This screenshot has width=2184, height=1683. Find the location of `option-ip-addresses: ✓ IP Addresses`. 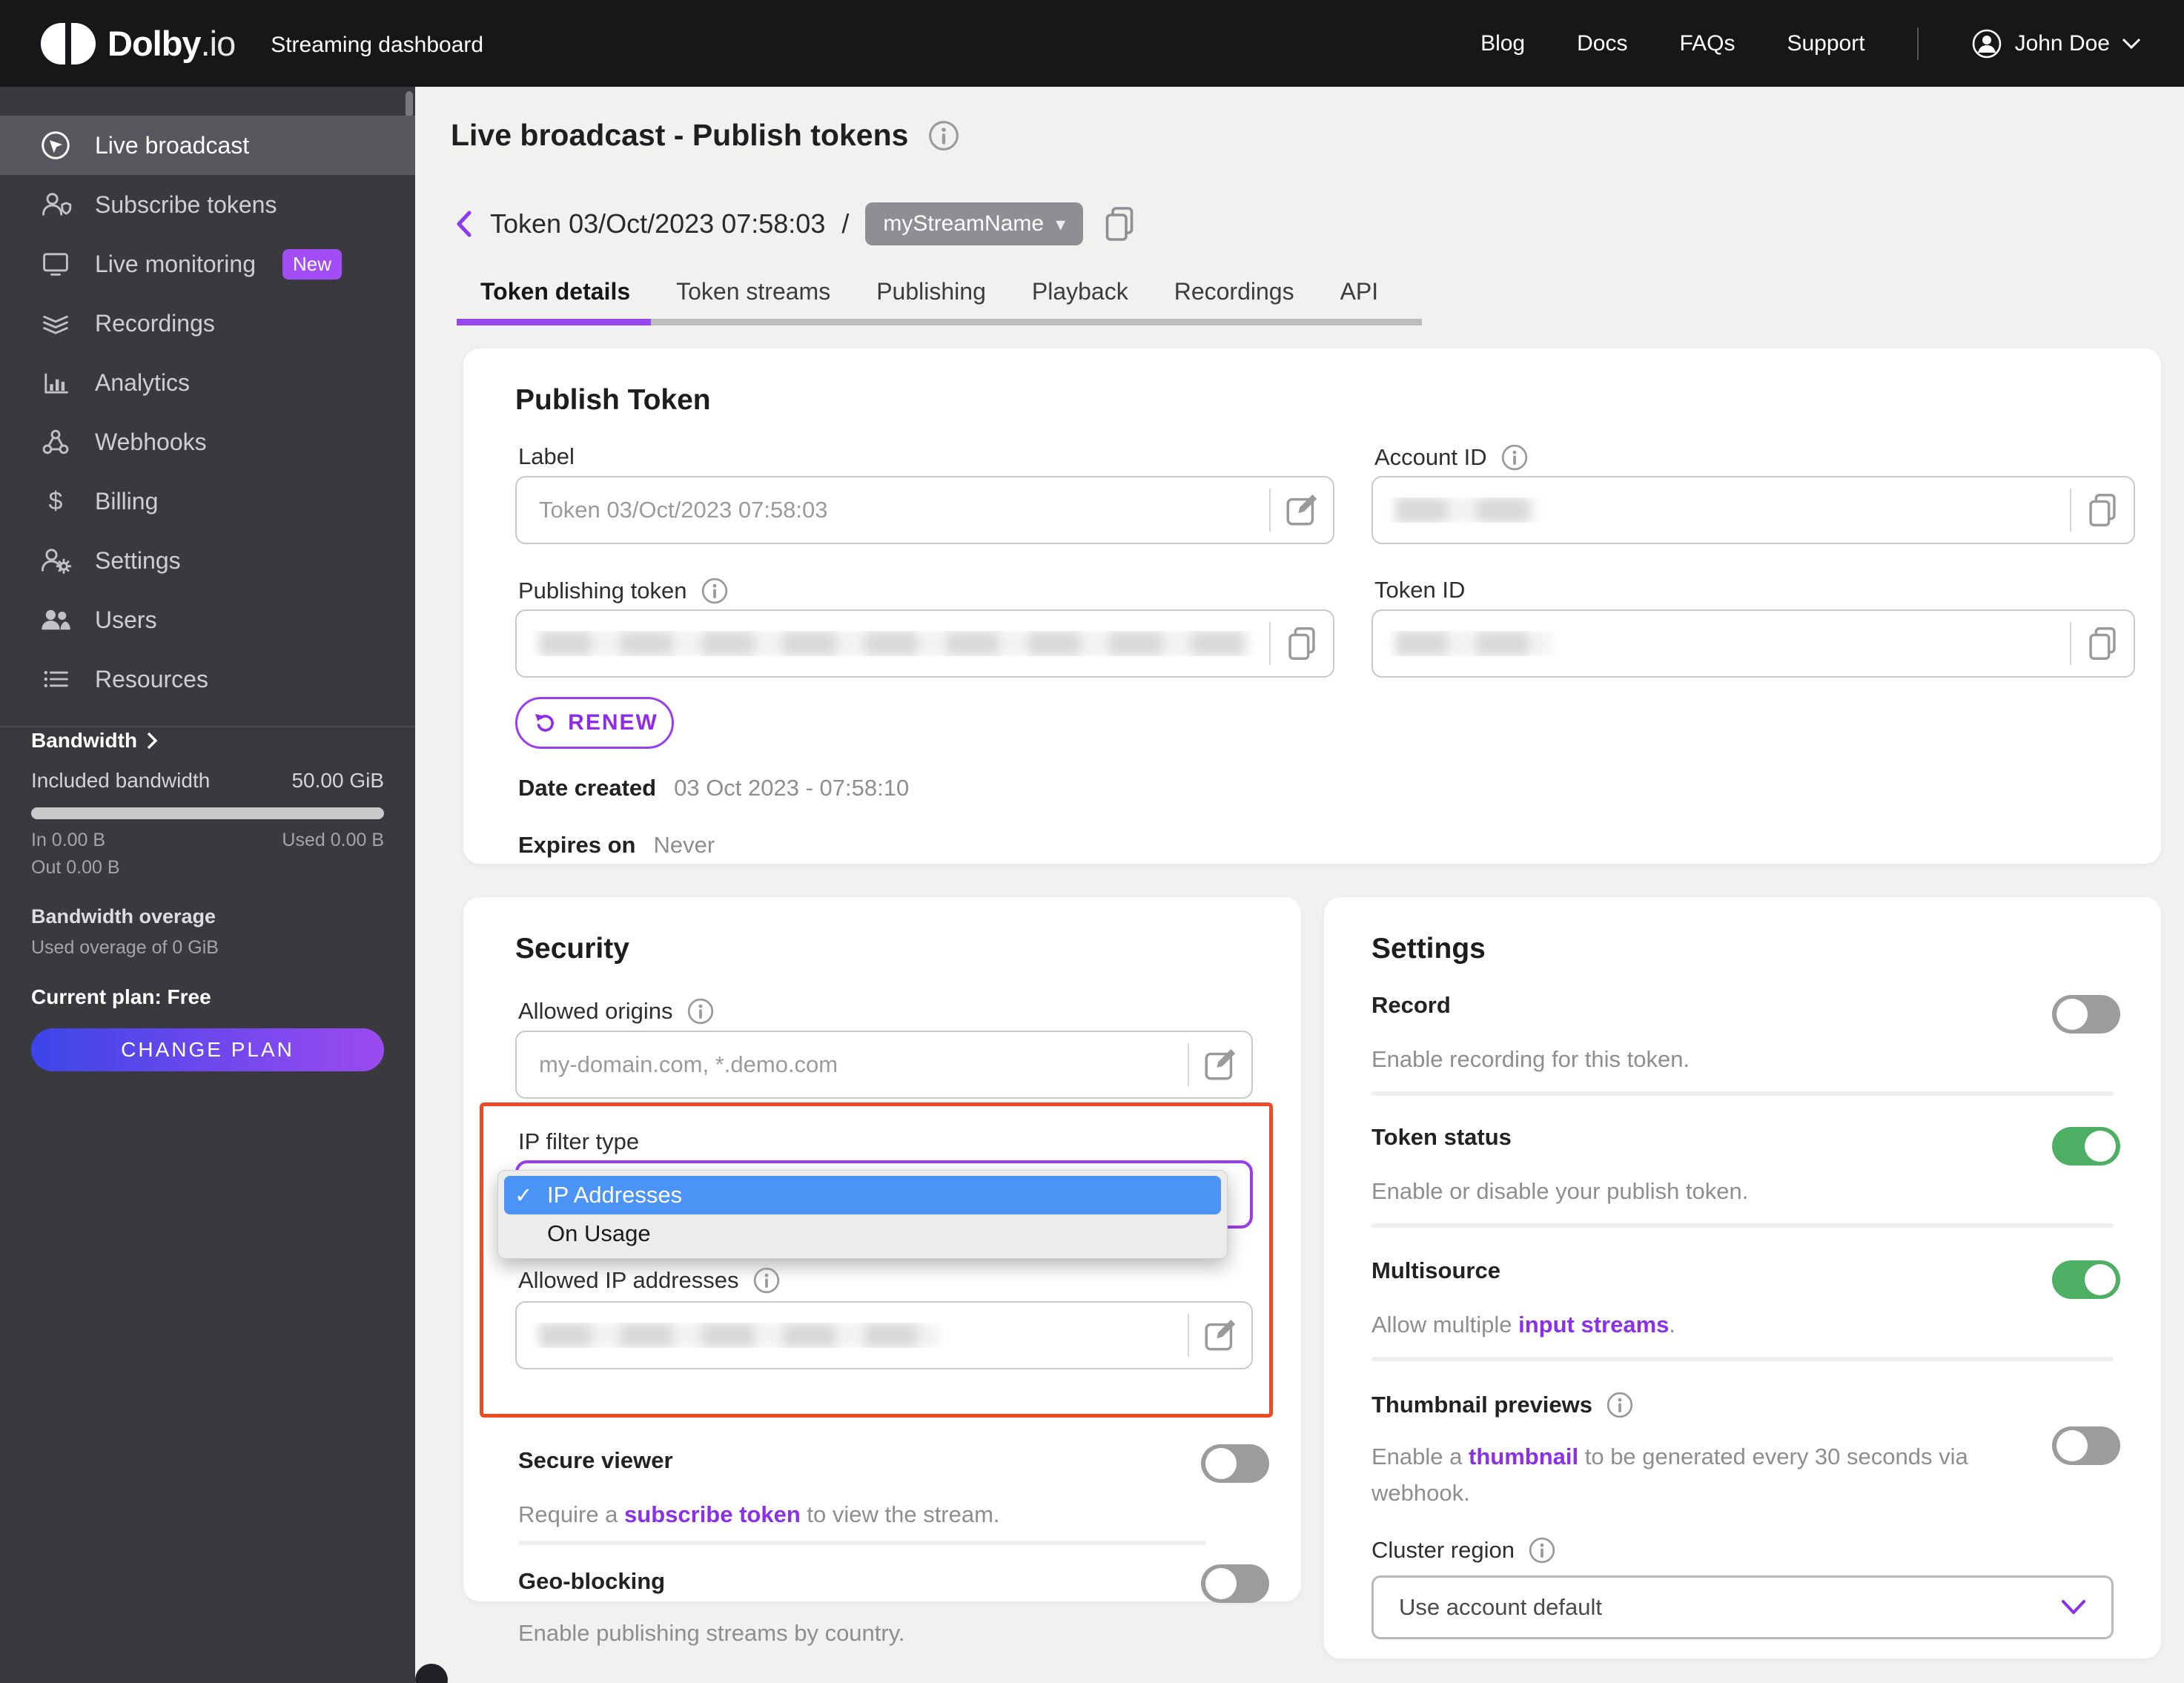

option-ip-addresses: ✓ IP Addresses is located at coordinates (863, 1195).